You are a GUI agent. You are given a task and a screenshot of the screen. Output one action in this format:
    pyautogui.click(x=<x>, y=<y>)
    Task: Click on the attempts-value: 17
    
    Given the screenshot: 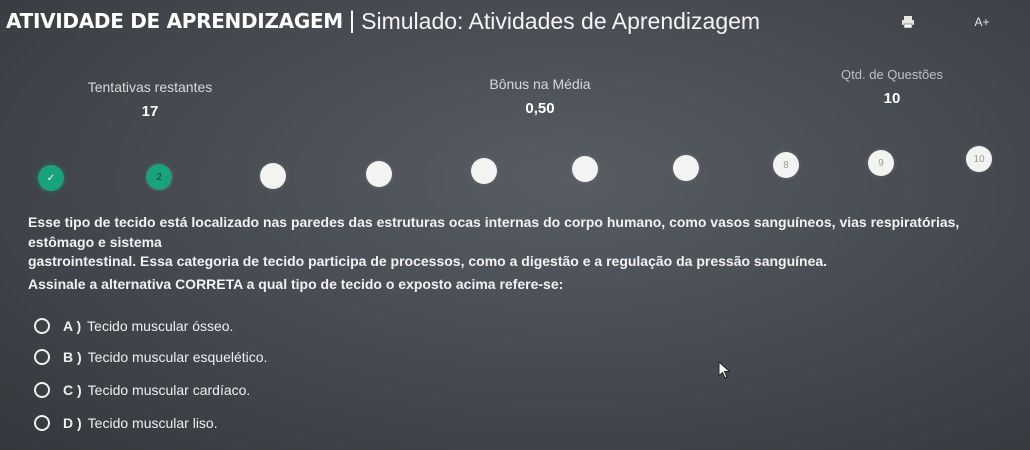 What is the action you would take?
    pyautogui.click(x=150, y=111)
    